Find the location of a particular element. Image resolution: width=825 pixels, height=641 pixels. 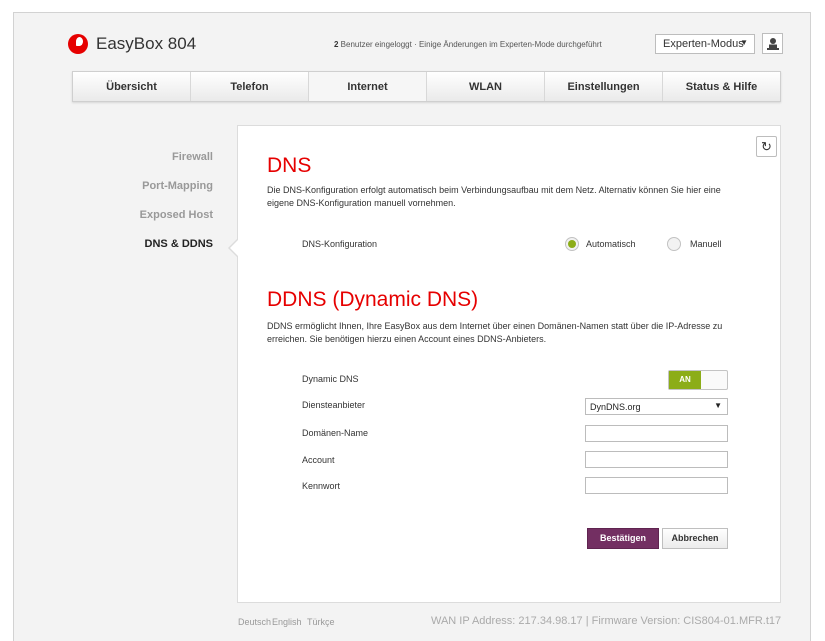

dns-config-label: DNS-Konfiguration is located at coordinates (340, 244).